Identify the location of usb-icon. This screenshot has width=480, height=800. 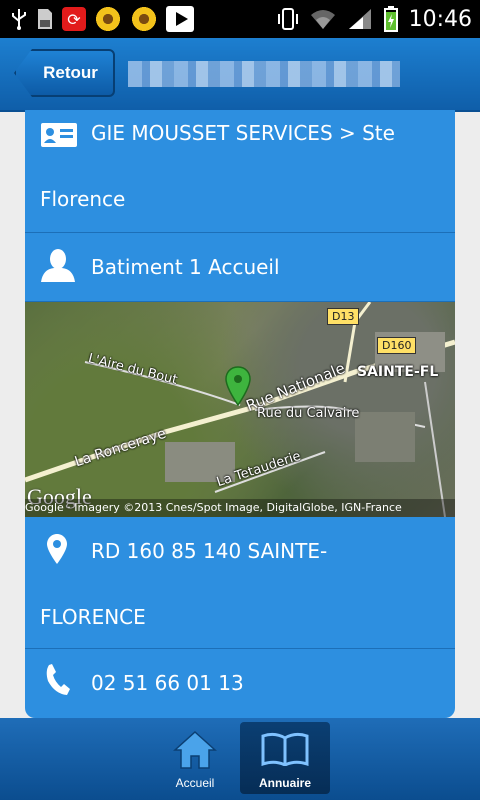
(19, 19).